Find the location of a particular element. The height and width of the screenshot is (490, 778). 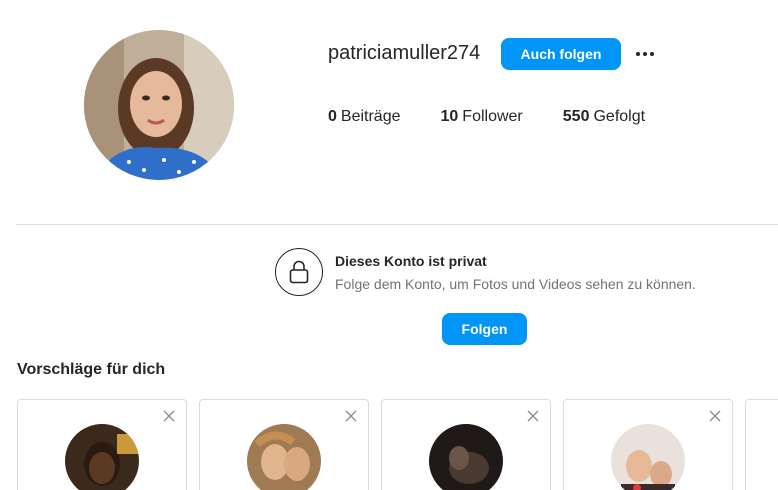

divider is located at coordinates (397, 224).